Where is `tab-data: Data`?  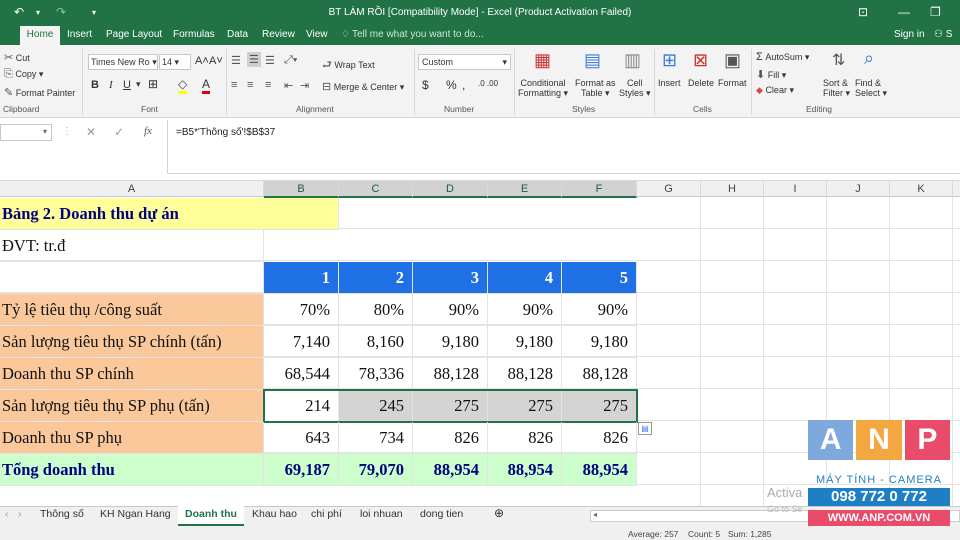 tab-data: Data is located at coordinates (237, 34).